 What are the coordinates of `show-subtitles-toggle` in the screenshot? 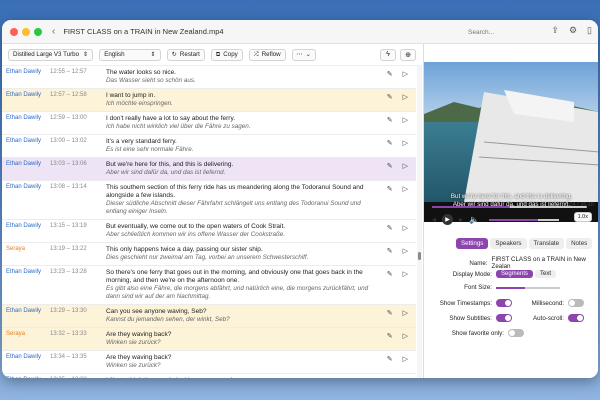 It's located at (504, 318).